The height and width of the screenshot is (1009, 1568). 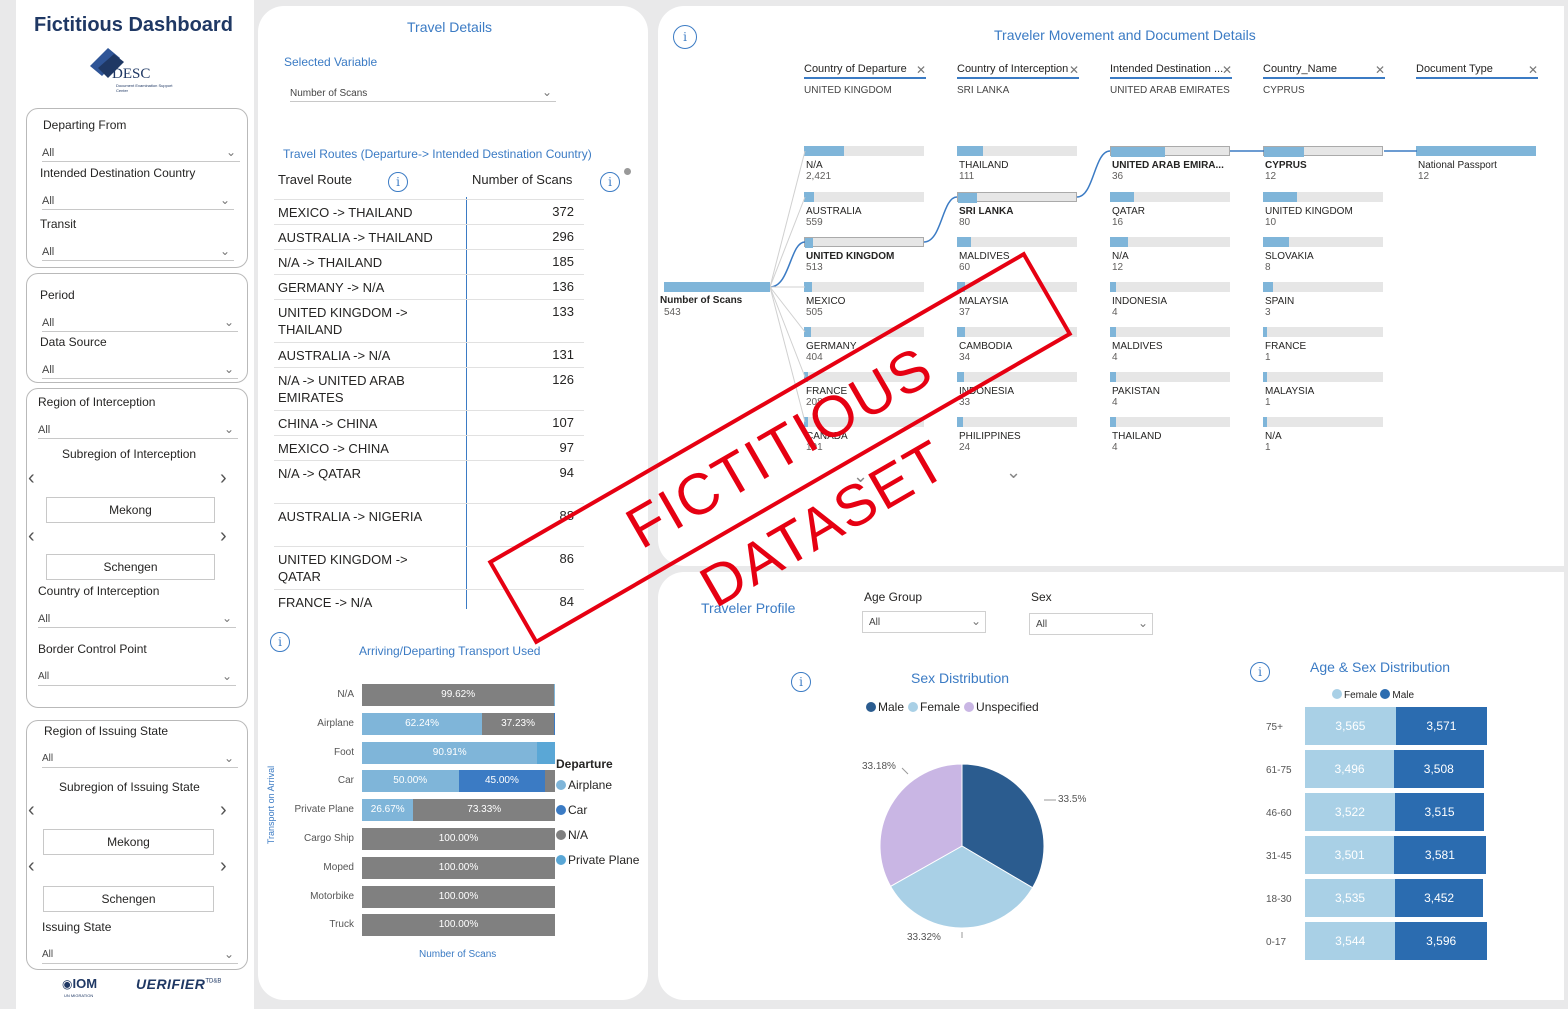 What do you see at coordinates (924, 622) in the screenshot?
I see `age-group-select: All ⌄` at bounding box center [924, 622].